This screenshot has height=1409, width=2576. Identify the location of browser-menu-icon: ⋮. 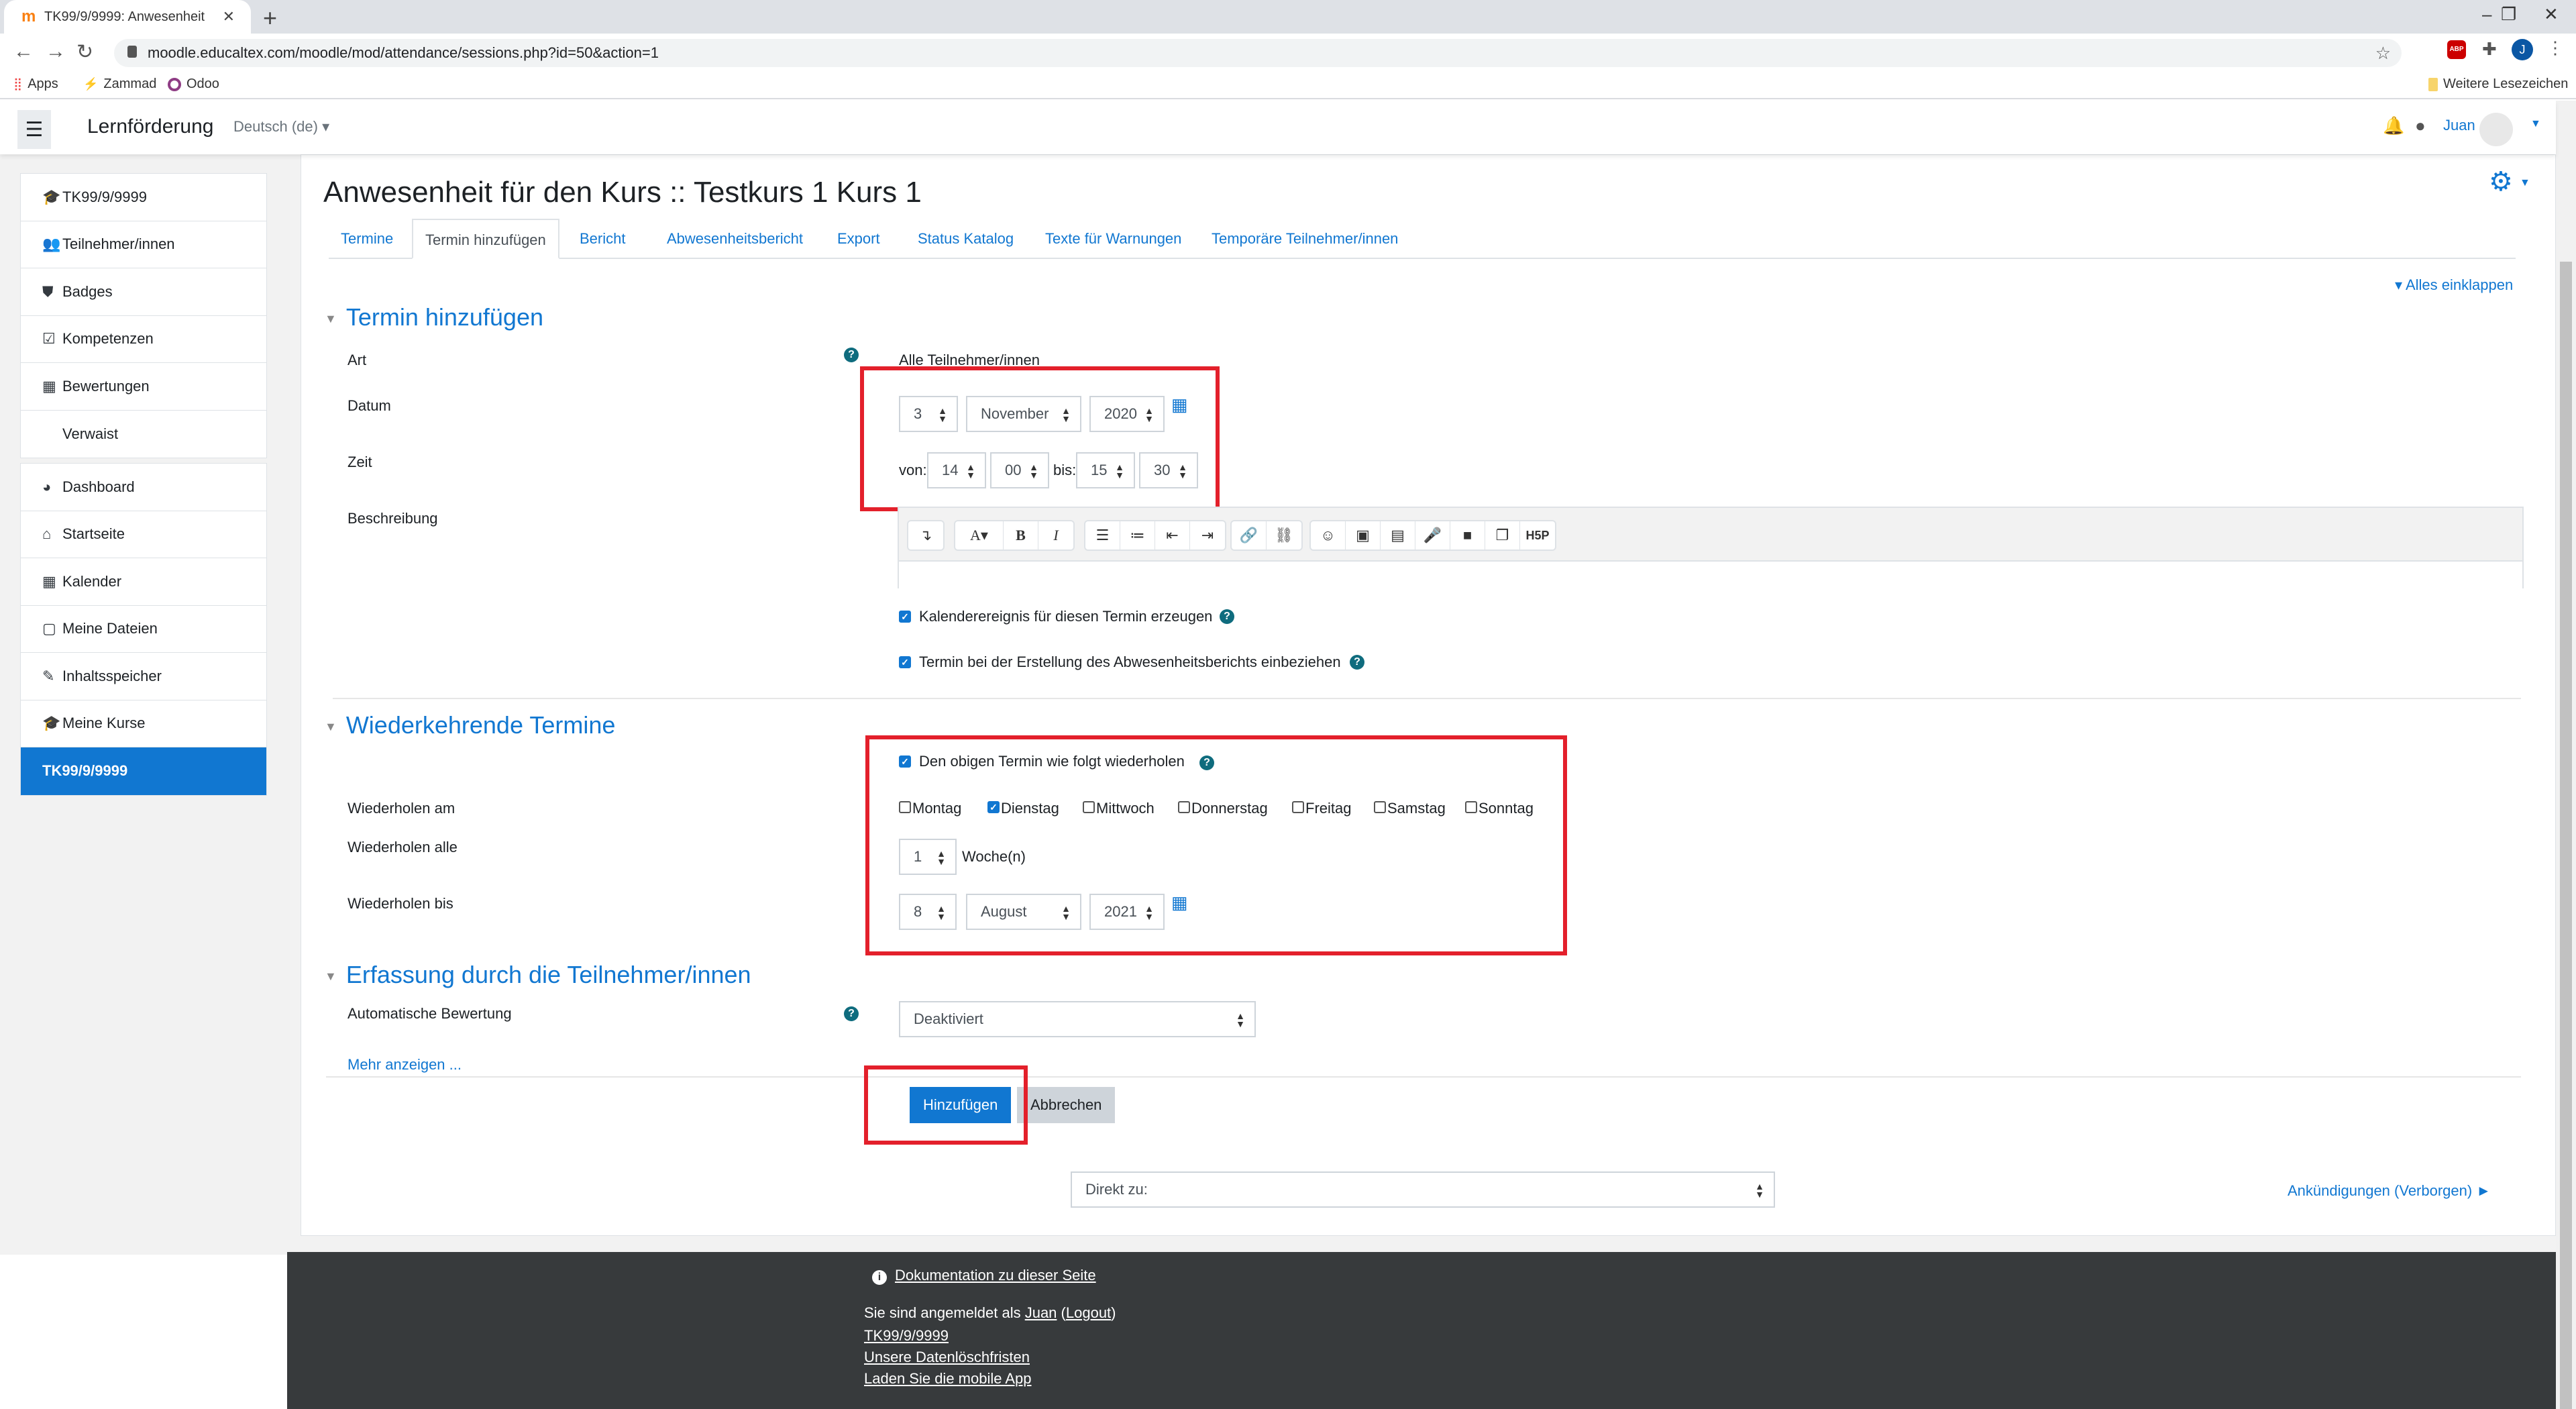
(2555, 48).